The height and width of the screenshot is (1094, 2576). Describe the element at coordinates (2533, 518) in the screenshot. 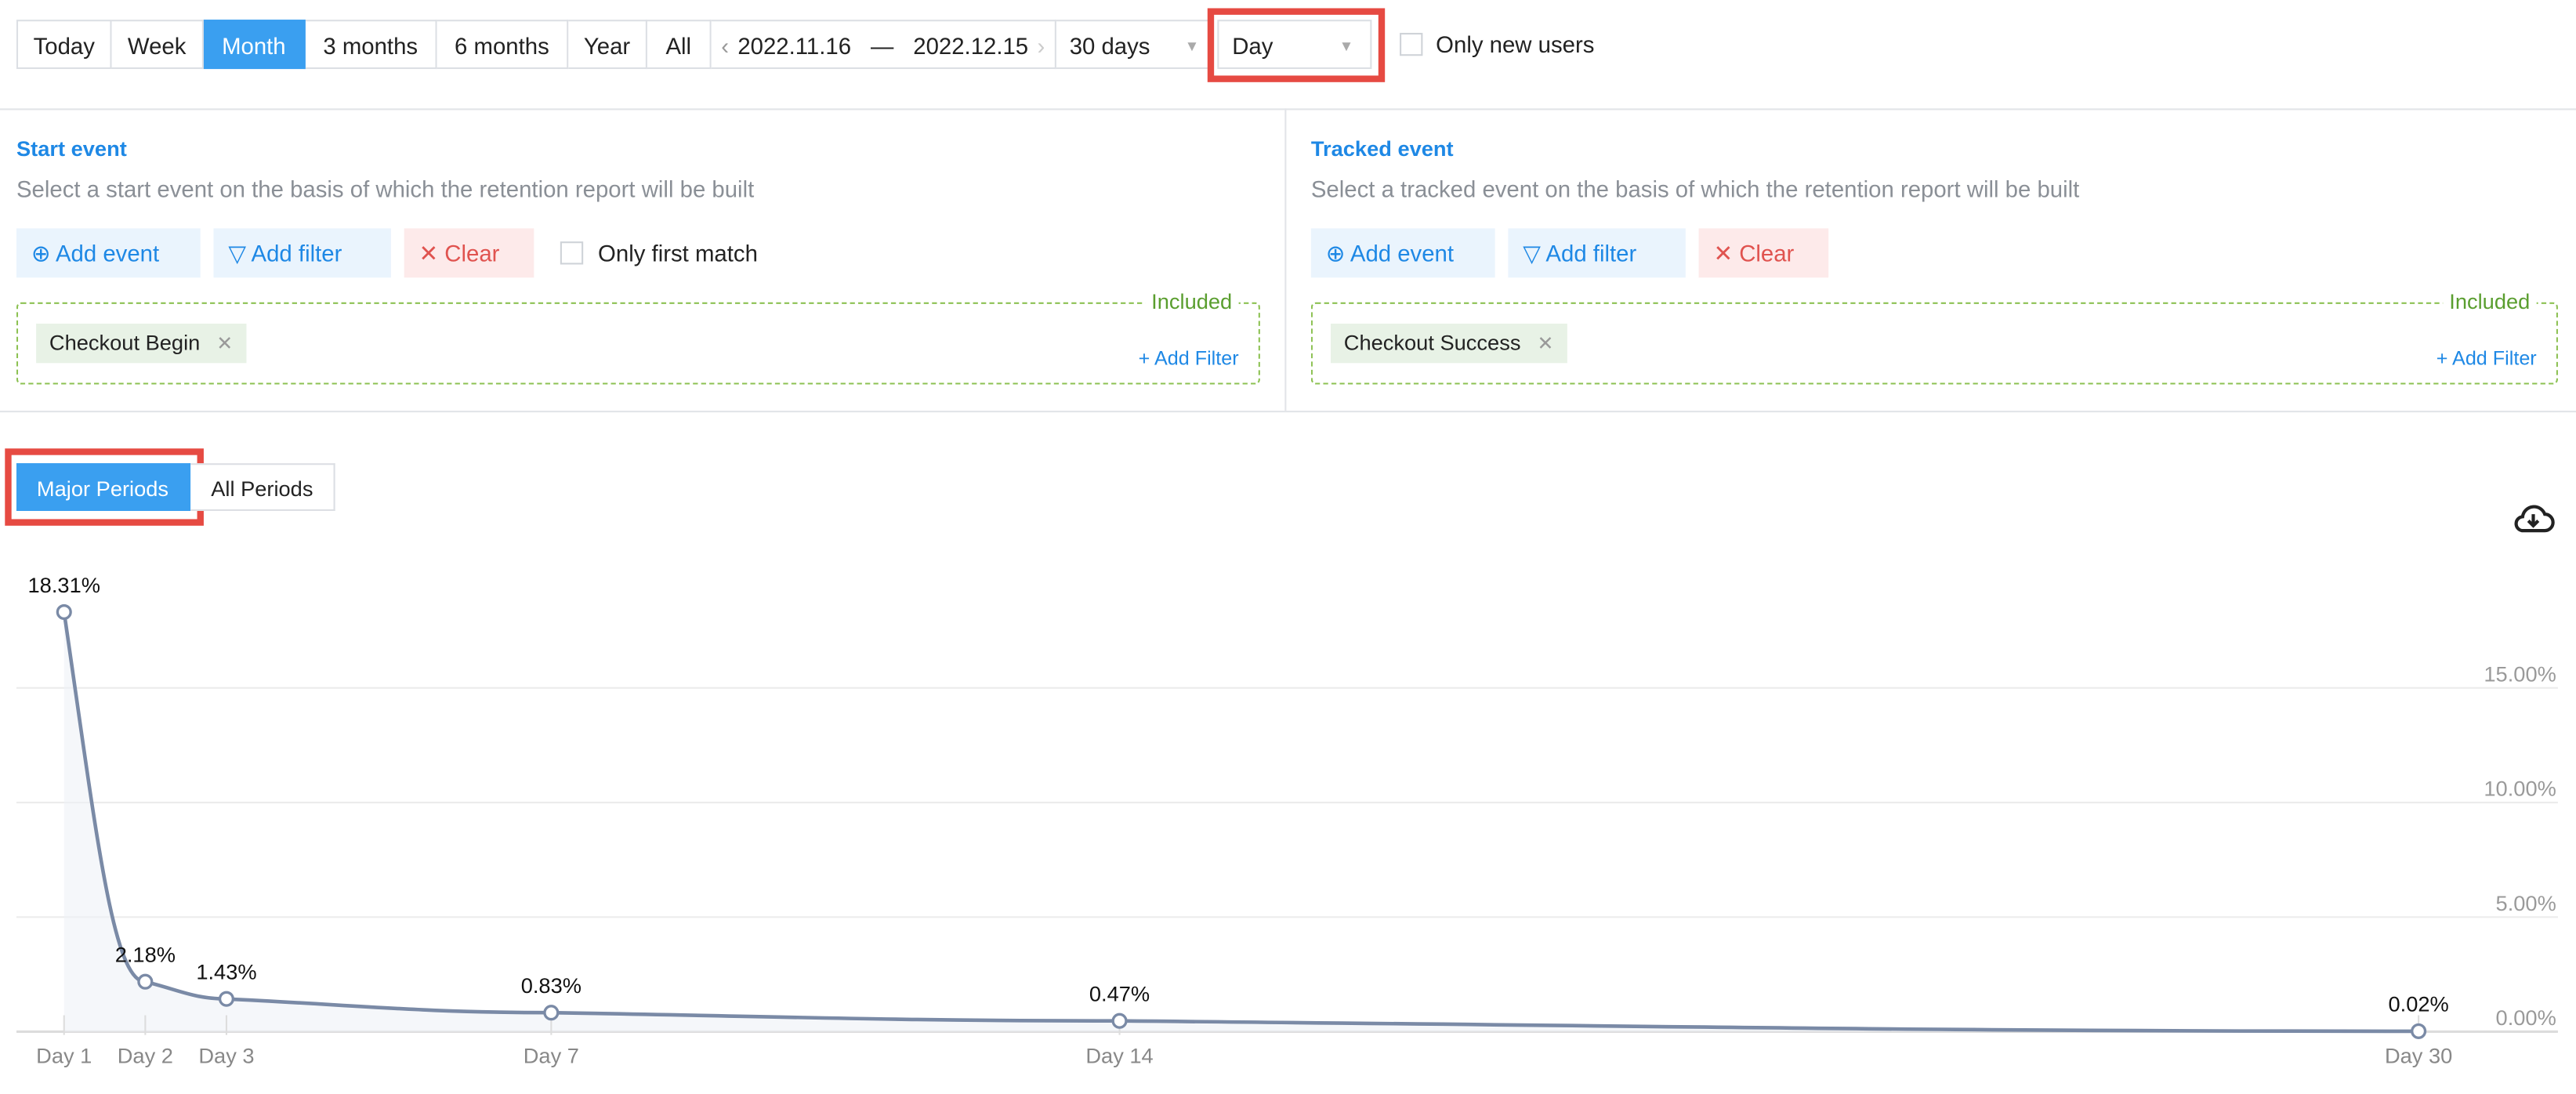

I see `cloud-download-icon` at that location.